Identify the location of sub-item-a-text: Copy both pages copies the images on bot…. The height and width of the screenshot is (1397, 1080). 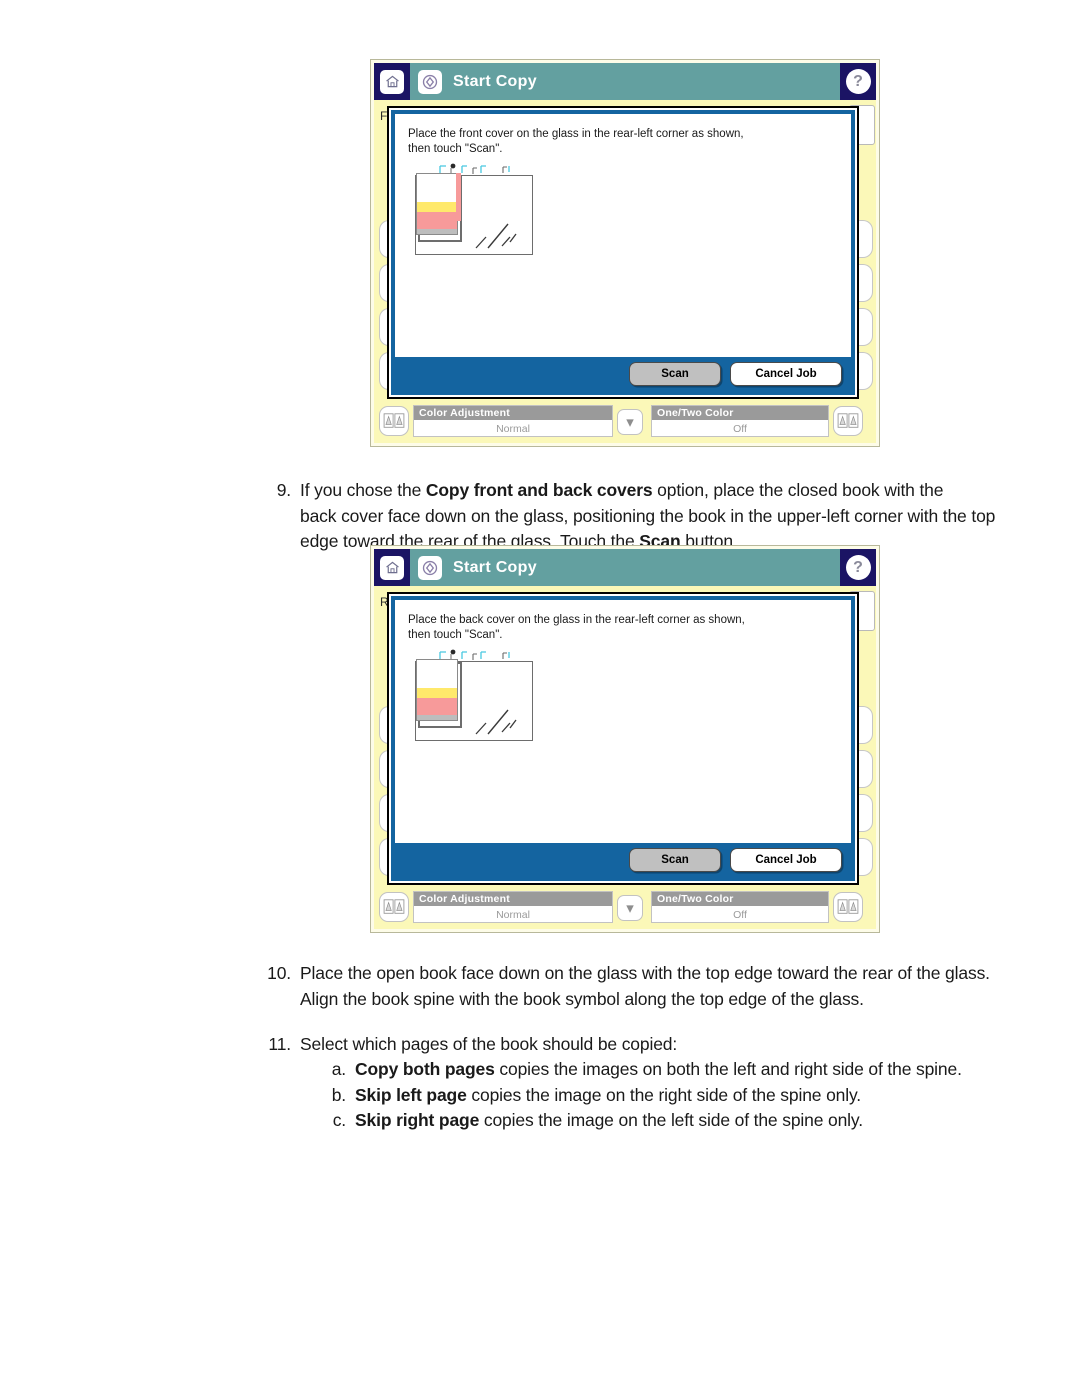
(658, 1069).